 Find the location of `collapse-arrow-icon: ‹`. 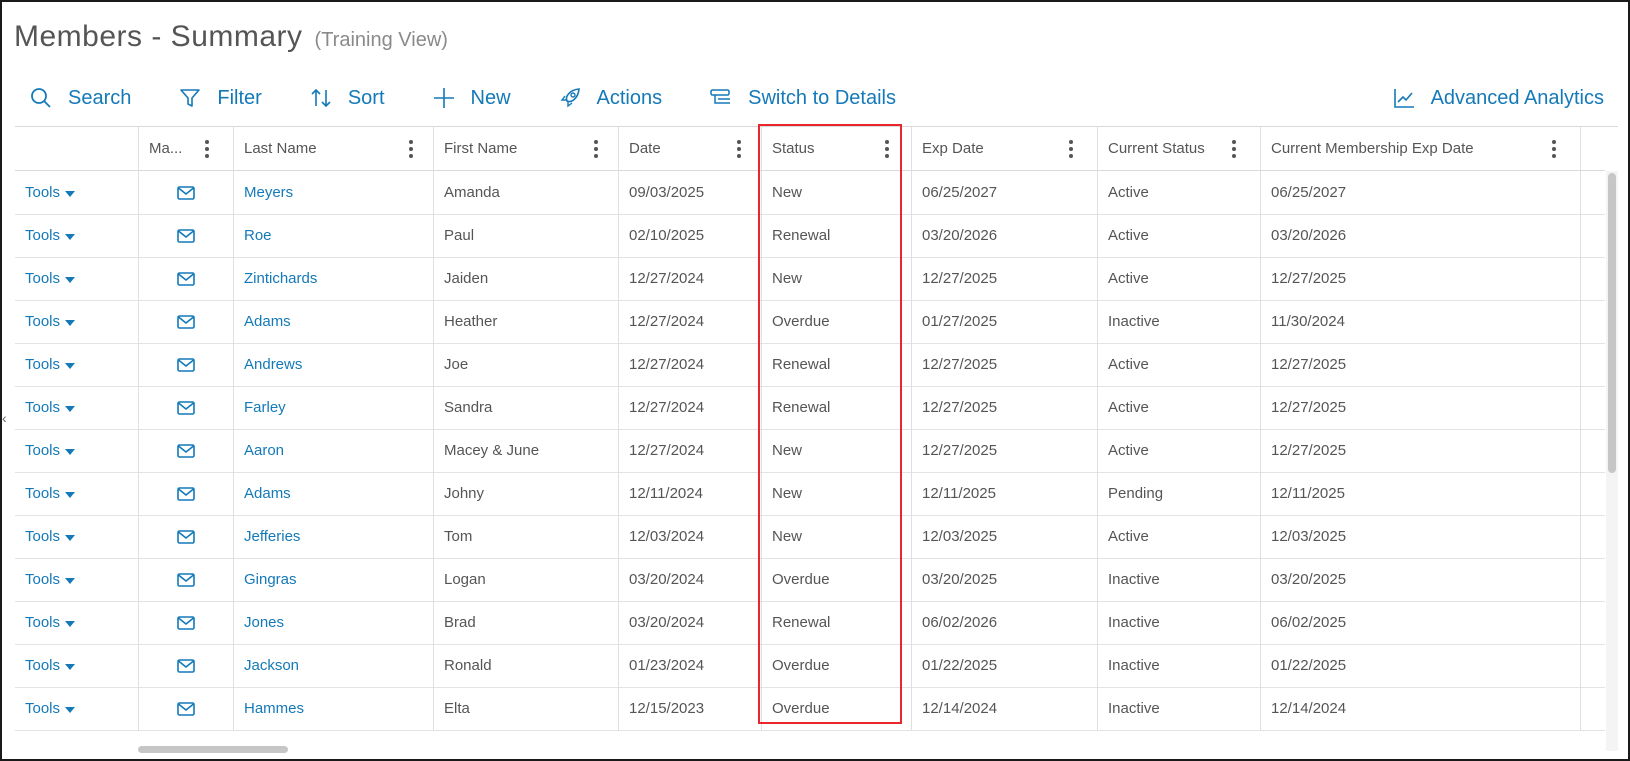

collapse-arrow-icon: ‹ is located at coordinates (4, 418).